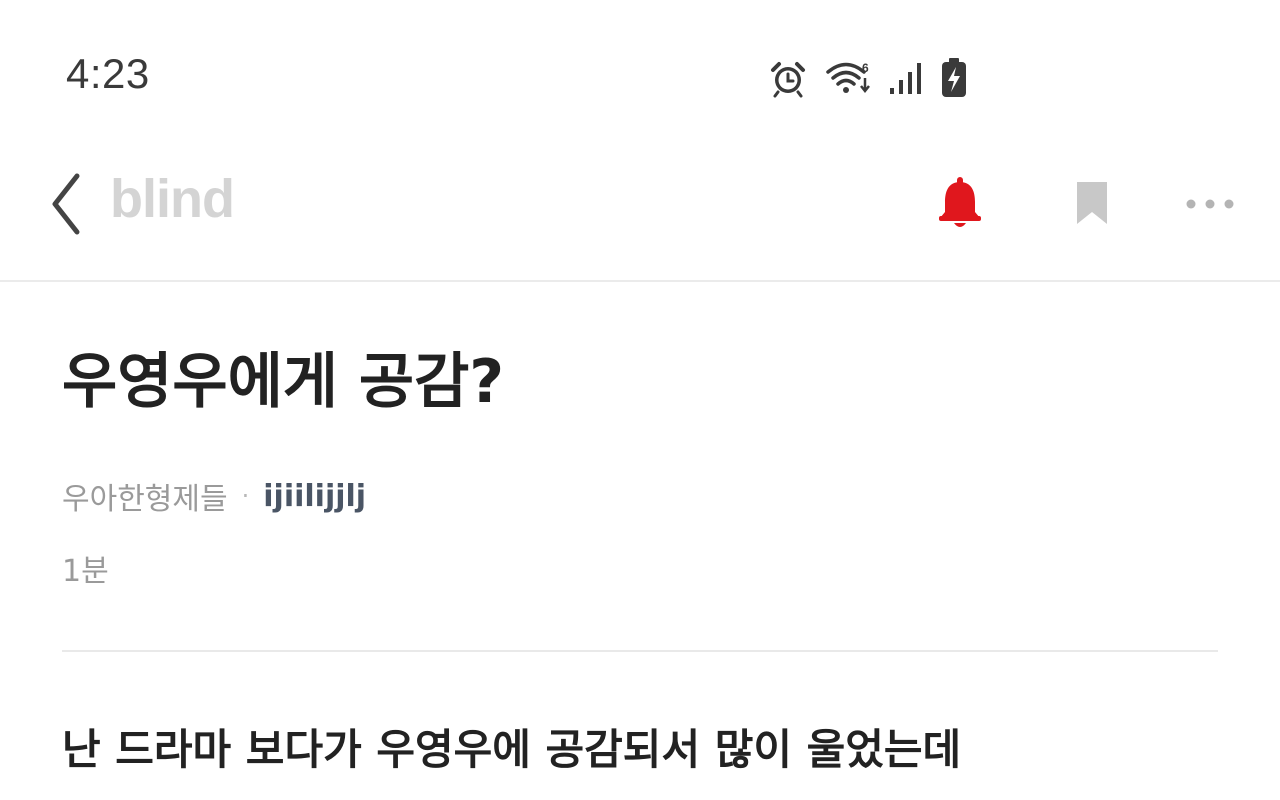 This screenshot has width=1280, height=800. I want to click on post-title: 우영우에게 공감?, so click(283, 382).